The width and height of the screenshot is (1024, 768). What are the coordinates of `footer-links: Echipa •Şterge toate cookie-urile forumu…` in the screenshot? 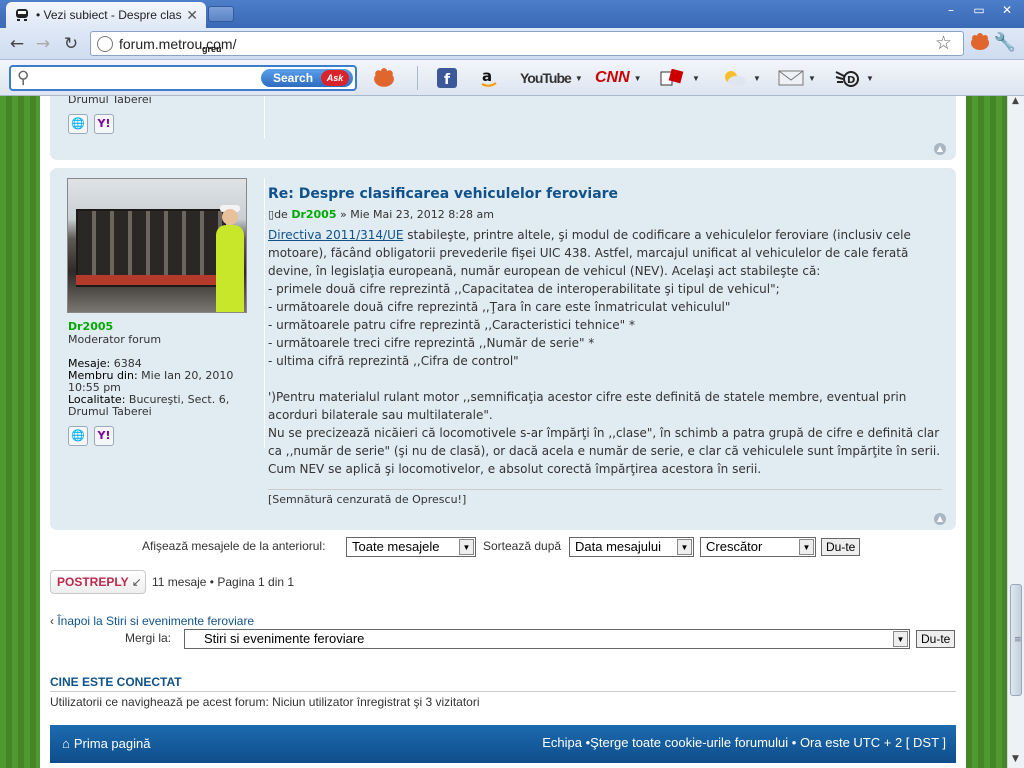 It's located at (744, 742).